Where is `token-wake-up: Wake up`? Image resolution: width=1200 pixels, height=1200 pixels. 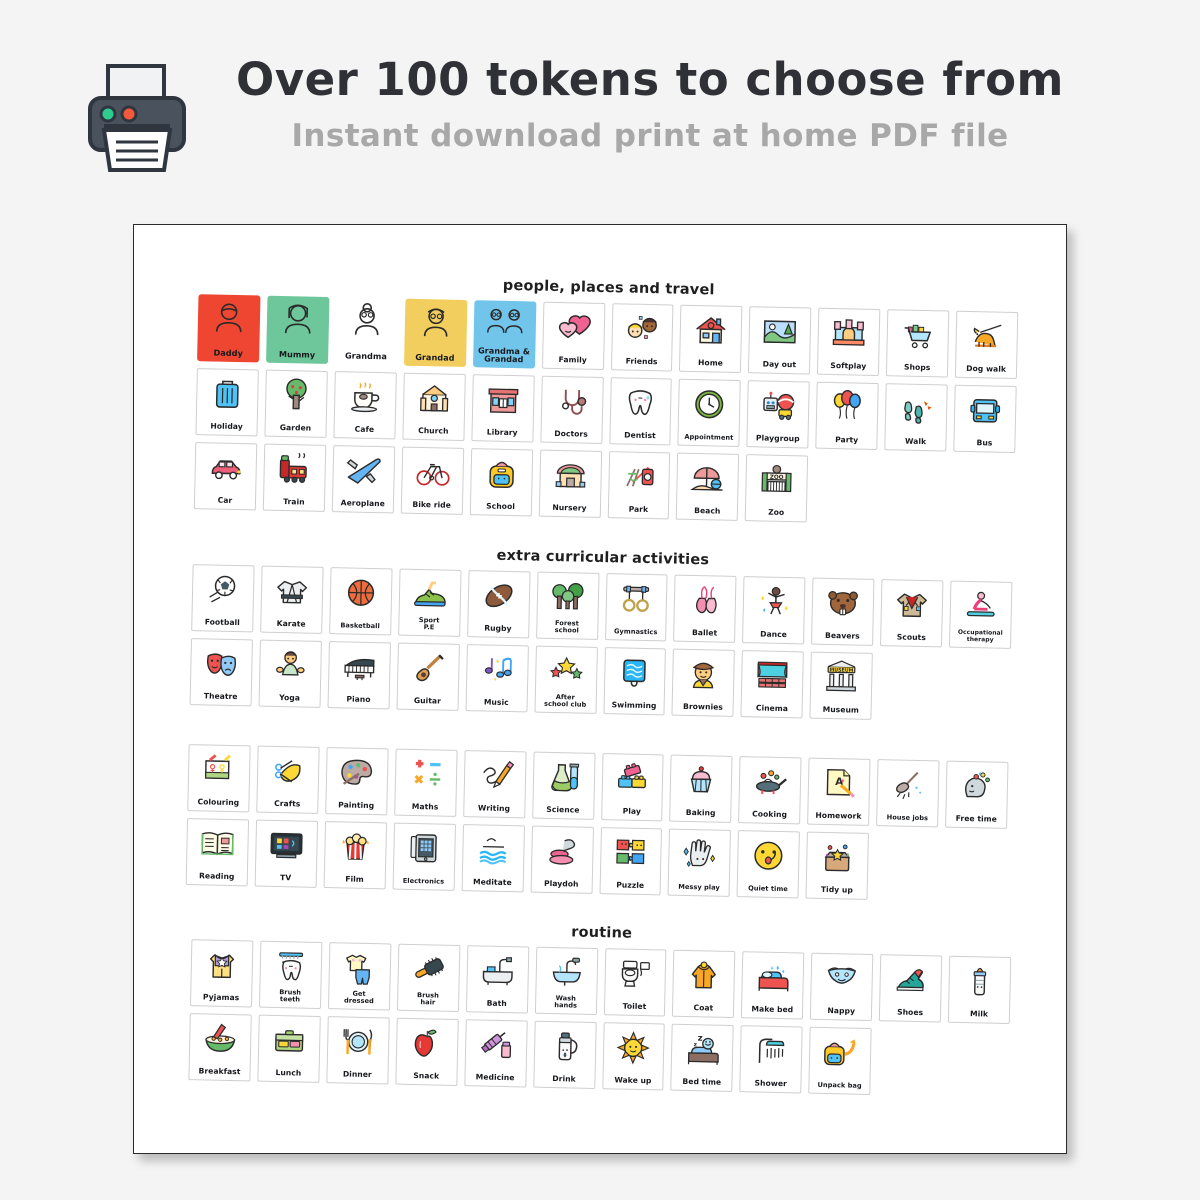
token-wake-up: Wake up is located at coordinates (633, 1056).